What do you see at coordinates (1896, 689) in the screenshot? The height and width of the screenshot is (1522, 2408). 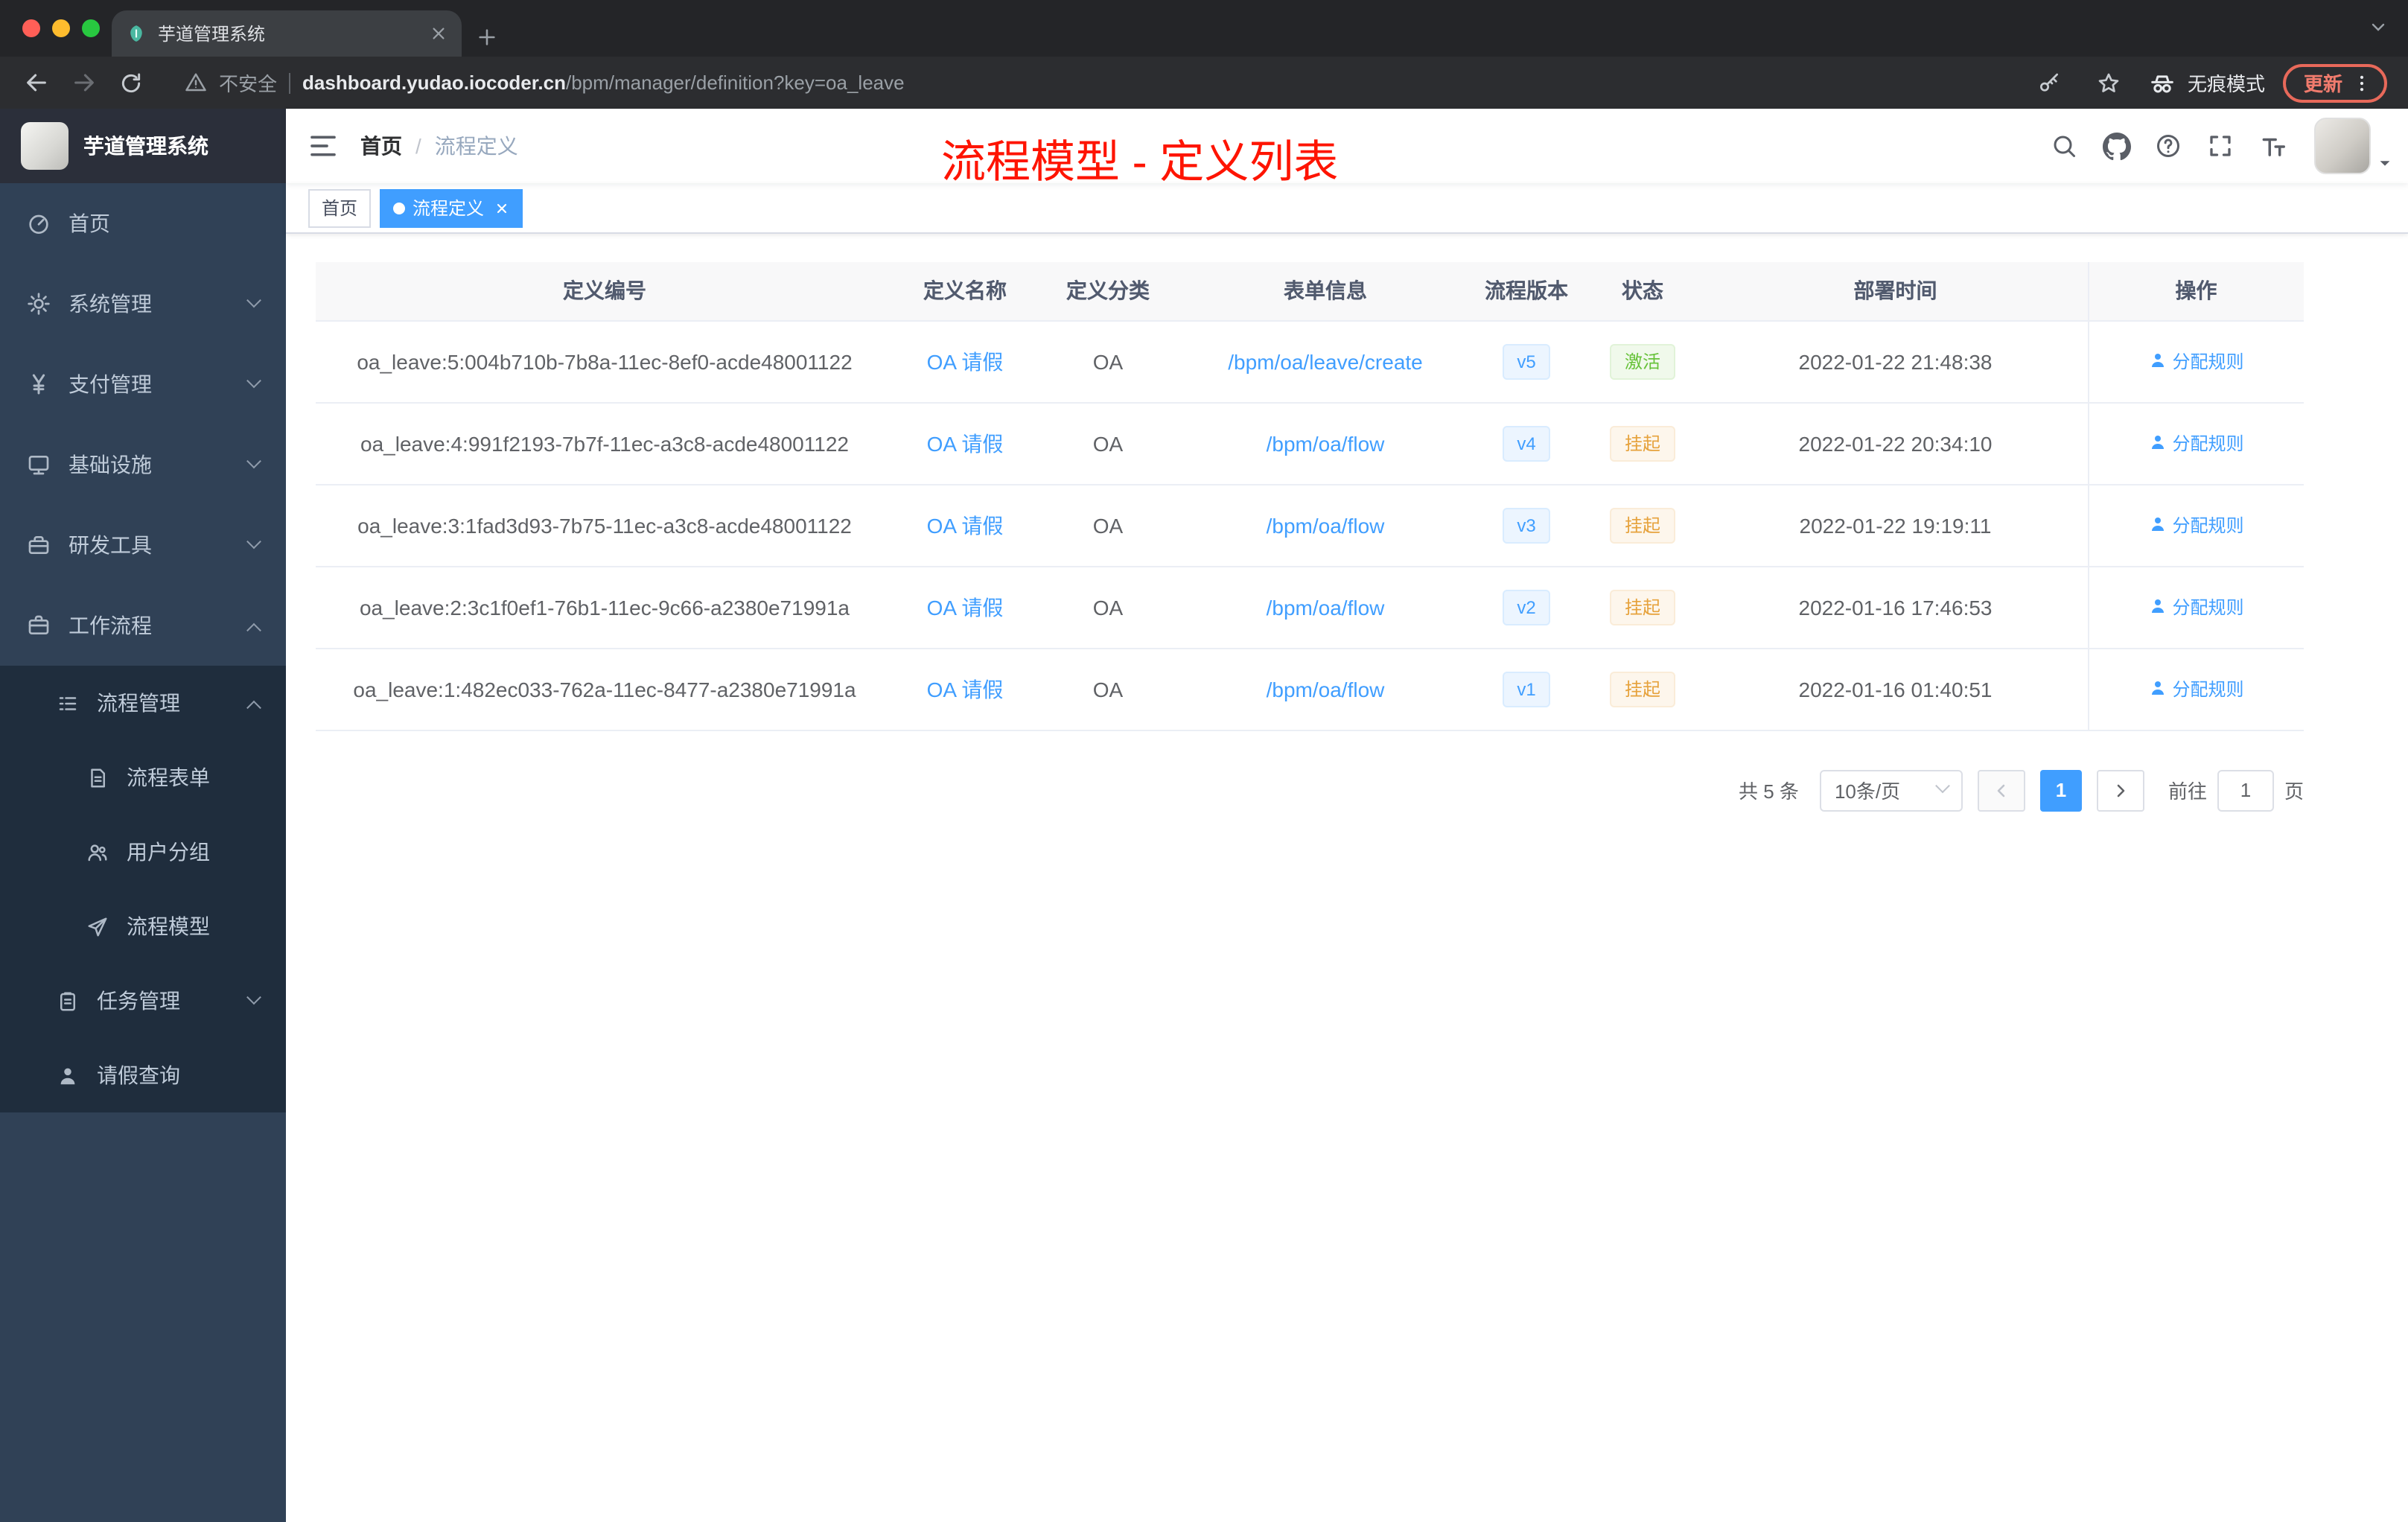 I see `cell-deploy-time: 2022-01-16 01:40:51` at bounding box center [1896, 689].